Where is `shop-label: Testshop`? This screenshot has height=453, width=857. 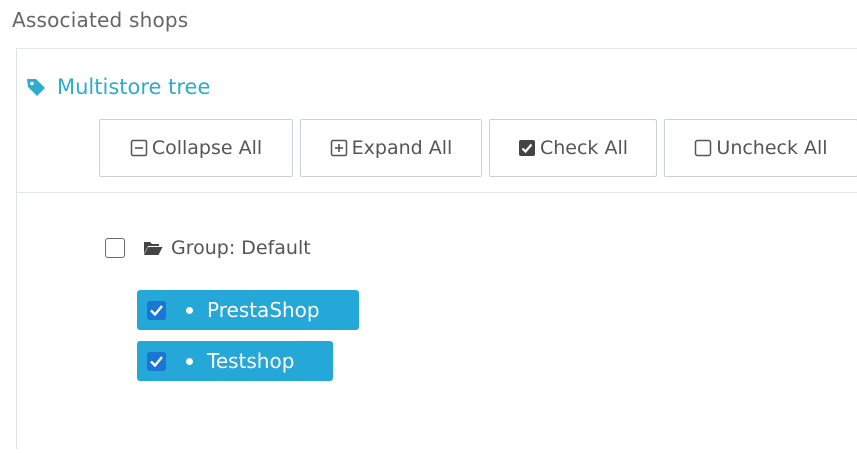
shop-label: Testshop is located at coordinates (251, 361).